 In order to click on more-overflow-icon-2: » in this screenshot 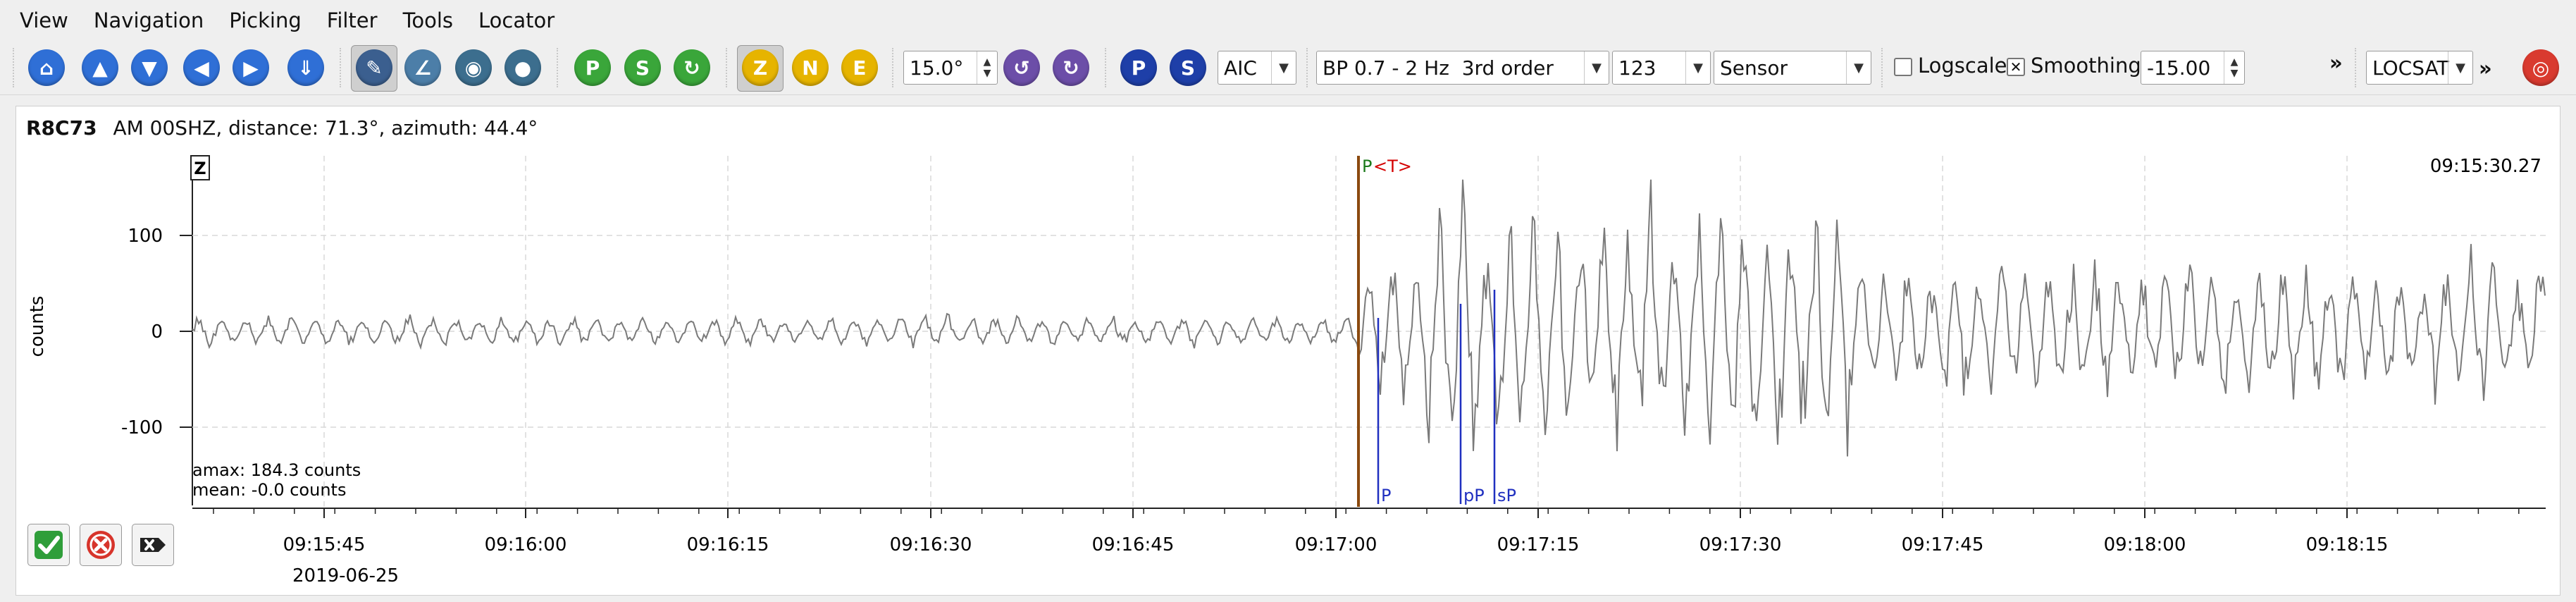, I will do `click(2485, 68)`.